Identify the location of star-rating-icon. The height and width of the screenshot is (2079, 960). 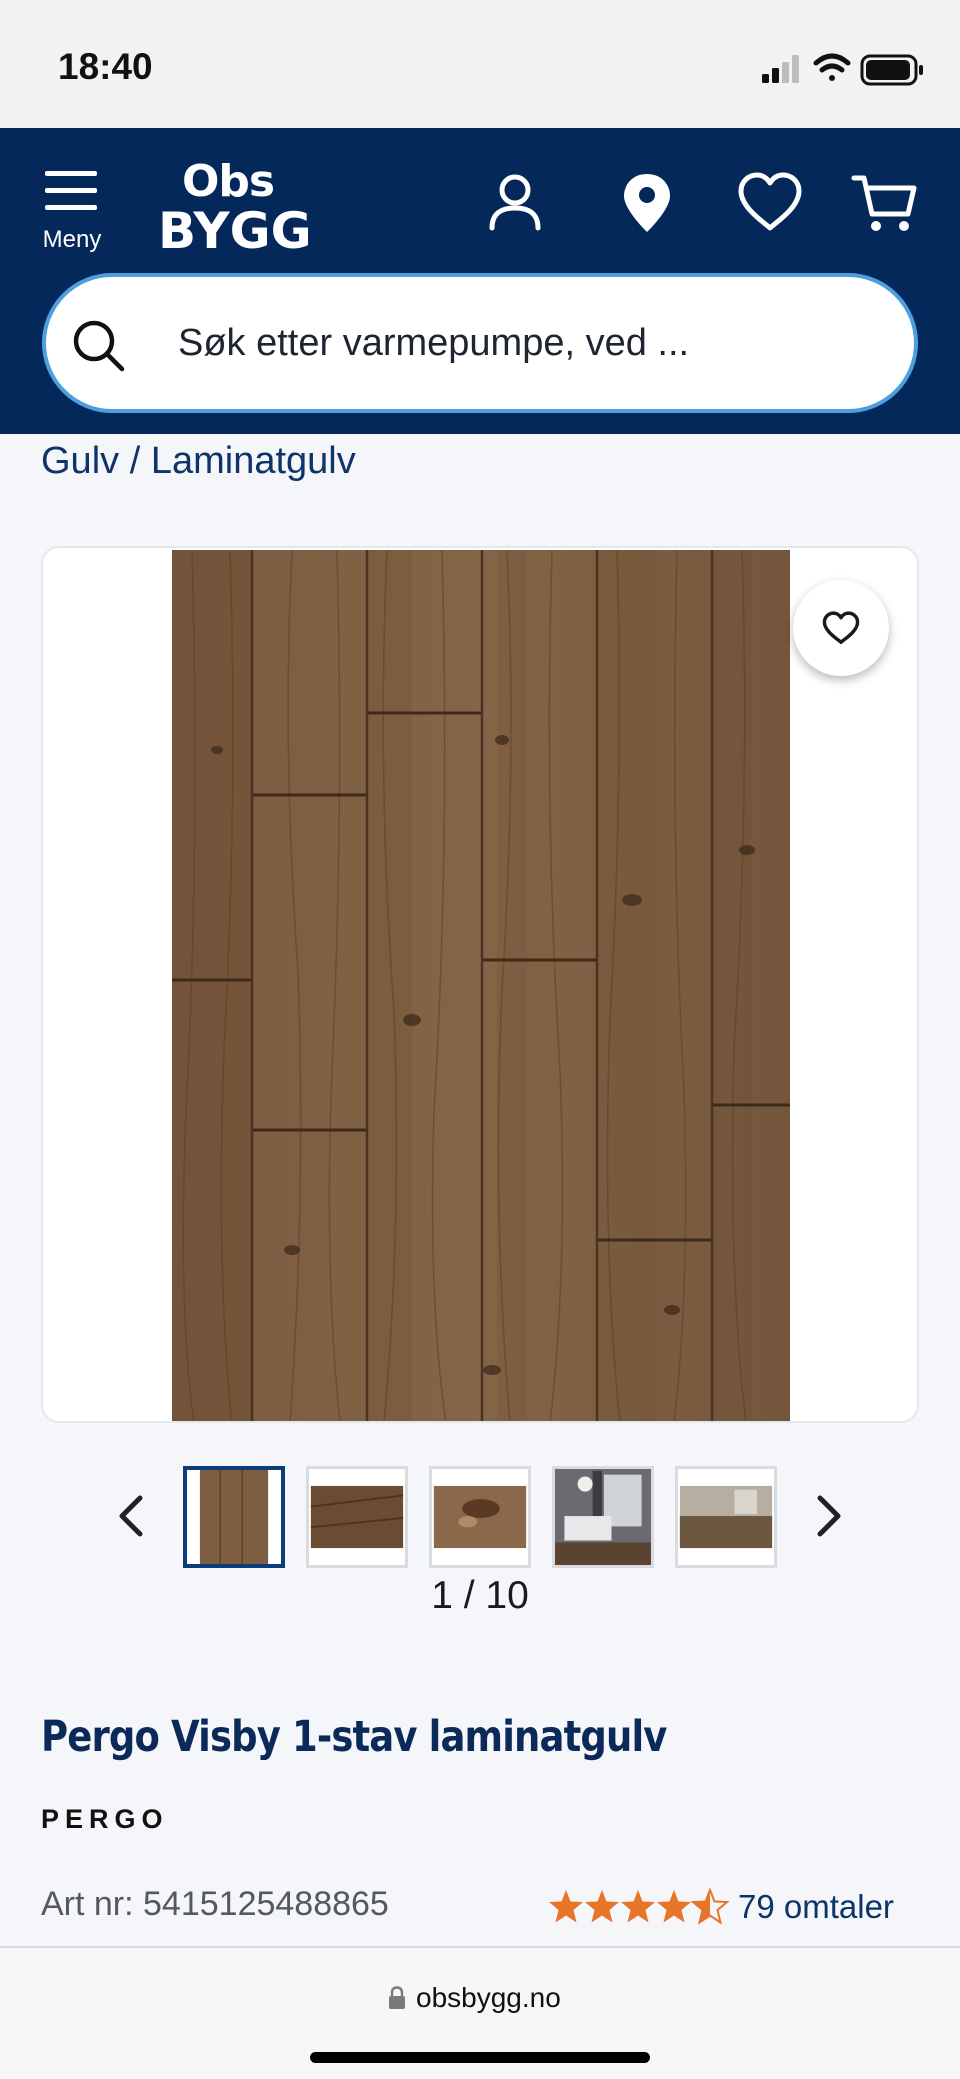
(638, 1906).